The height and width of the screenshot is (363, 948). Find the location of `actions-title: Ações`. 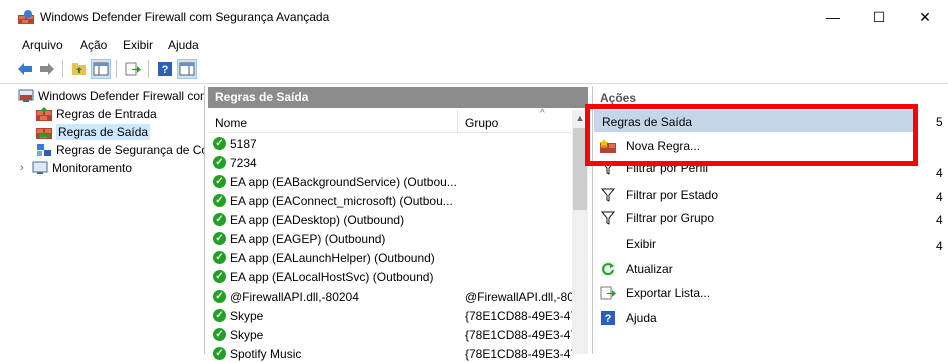

actions-title: Ações is located at coordinates (618, 98).